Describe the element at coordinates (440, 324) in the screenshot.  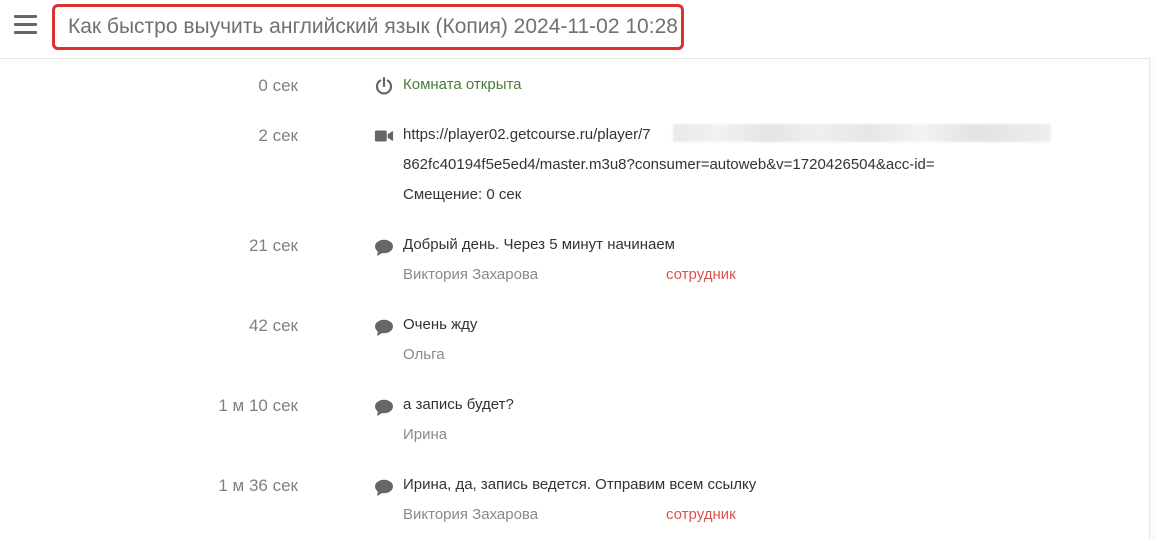
I see `message-text: Очень жду` at that location.